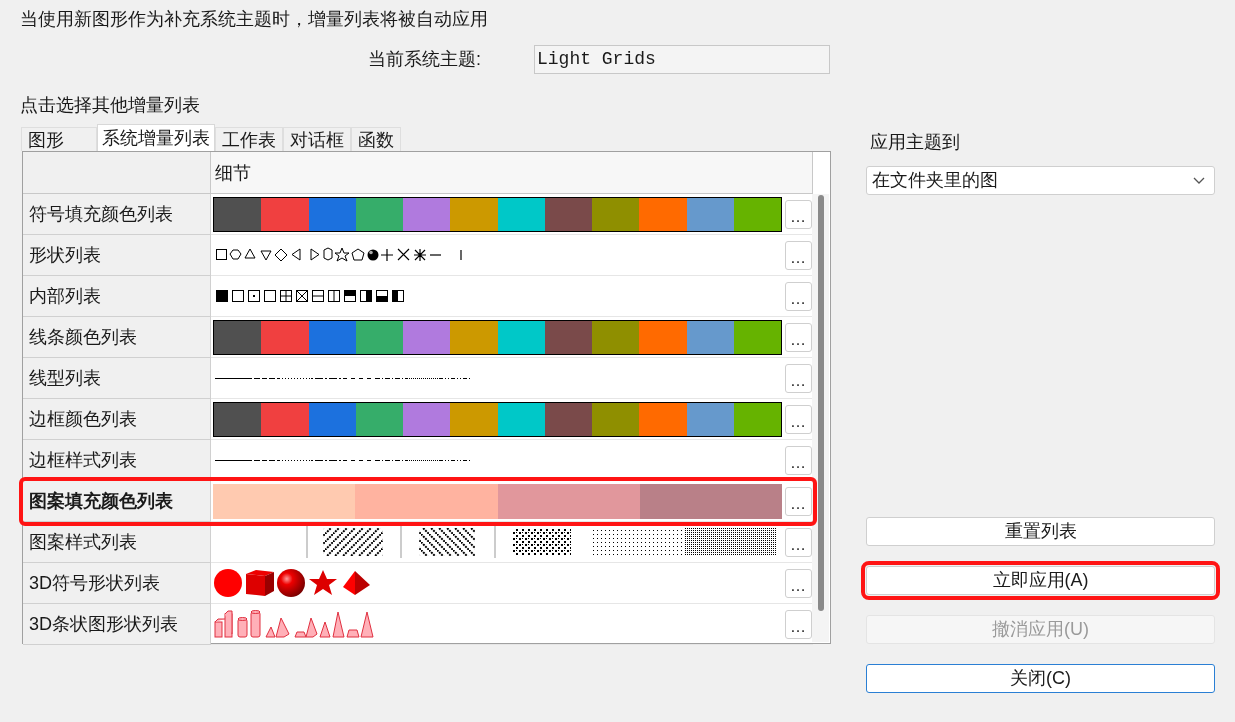 The image size is (1235, 722). I want to click on tab: 系统增量列表, so click(156, 137).